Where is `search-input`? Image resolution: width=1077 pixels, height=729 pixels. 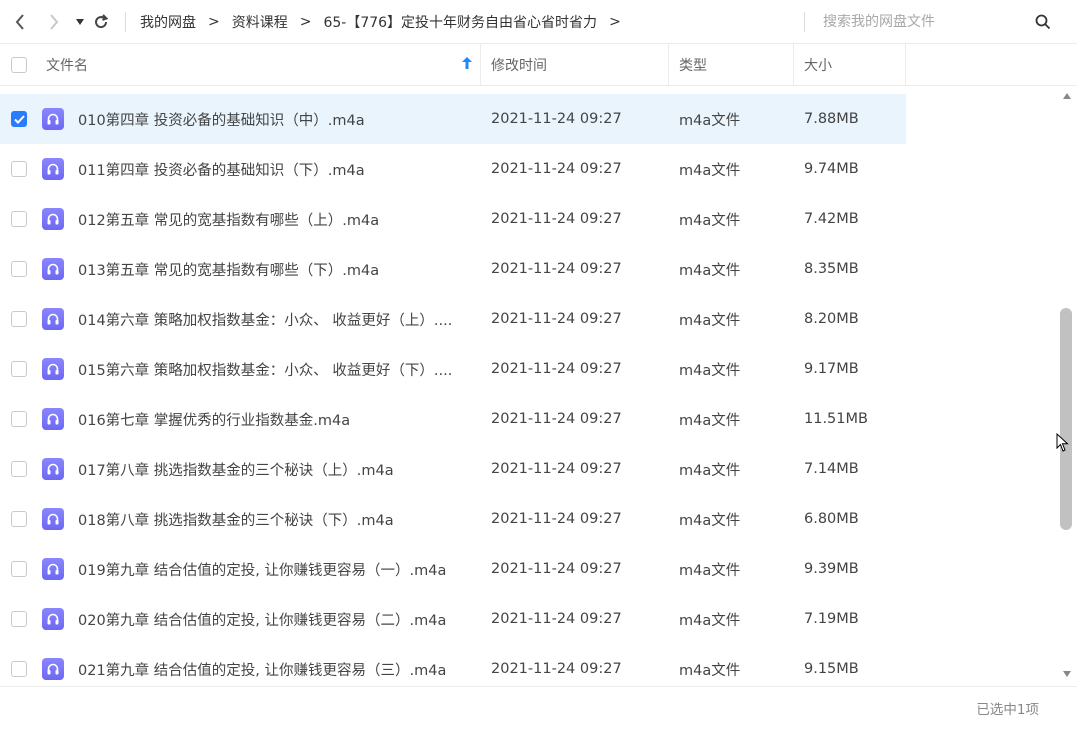
search-input is located at coordinates (923, 21).